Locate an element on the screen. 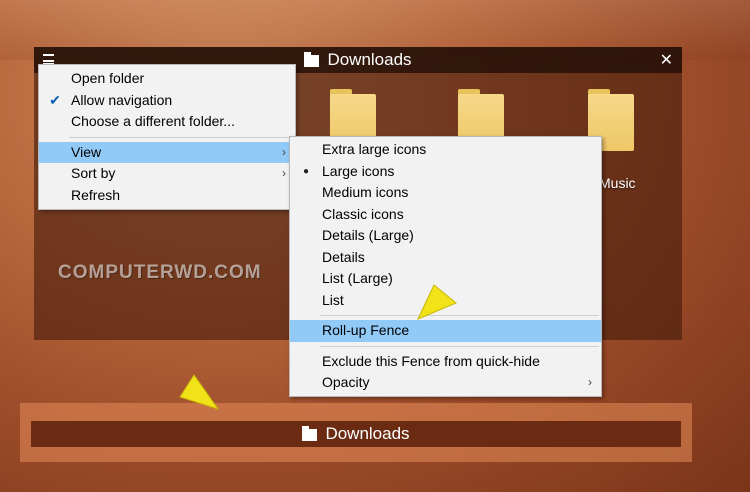  menu-item-label: View is located at coordinates (86, 151).